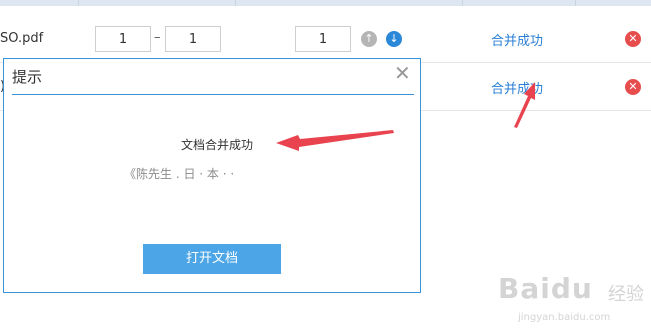  What do you see at coordinates (626, 294) in the screenshot?
I see `watermark-suffix: 经验` at bounding box center [626, 294].